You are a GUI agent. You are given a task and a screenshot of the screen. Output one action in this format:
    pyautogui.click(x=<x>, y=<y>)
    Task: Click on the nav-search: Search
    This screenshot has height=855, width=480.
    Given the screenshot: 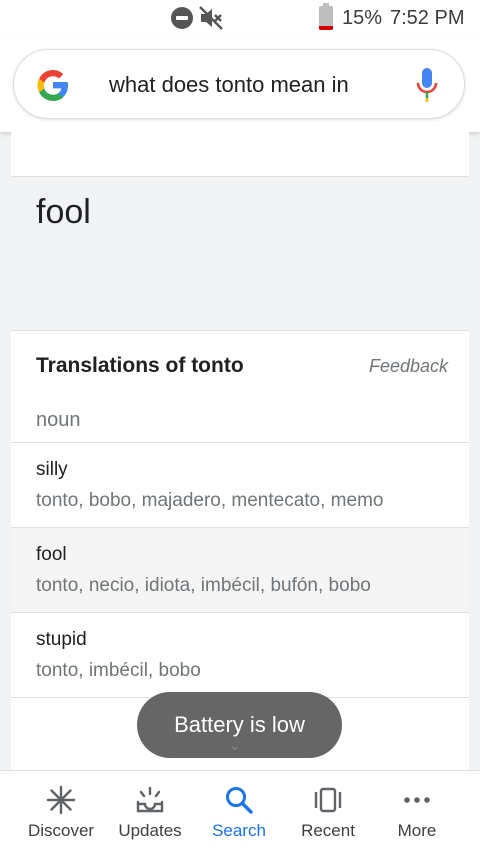 What is the action you would take?
    pyautogui.click(x=239, y=813)
    